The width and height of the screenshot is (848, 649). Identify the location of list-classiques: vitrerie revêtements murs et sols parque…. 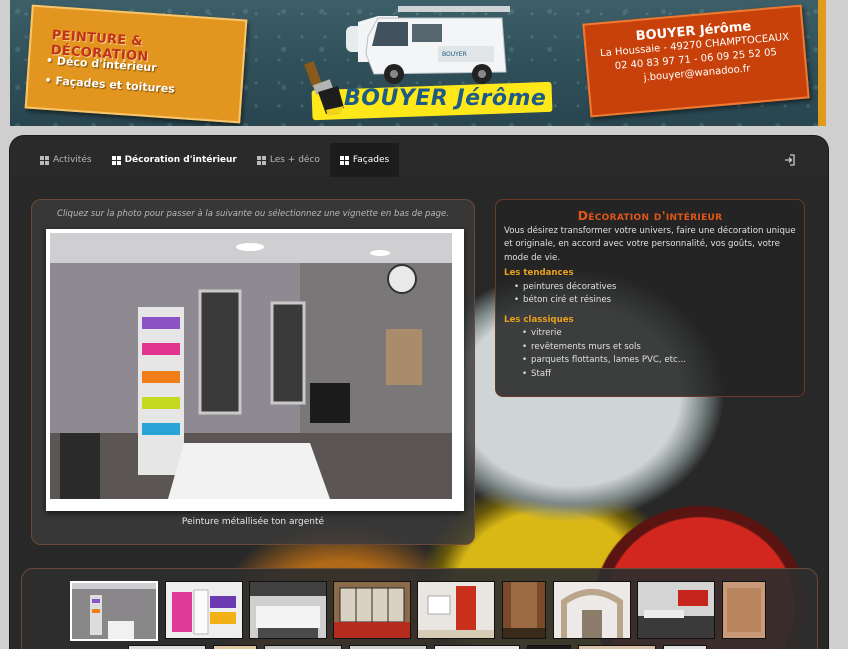
(650, 354).